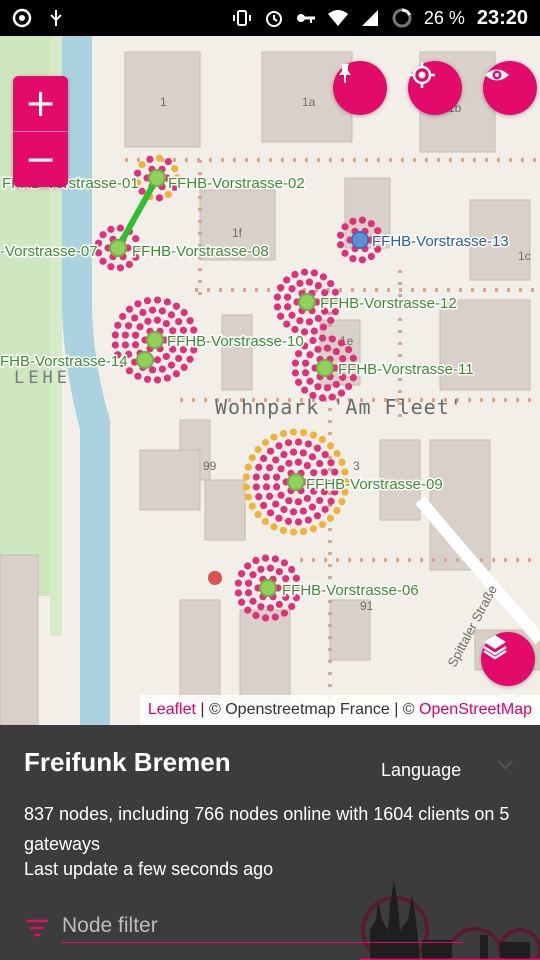 The image size is (540, 960). Describe the element at coordinates (201, 252) in the screenshot. I see `node-label: FFHB-Vorstrasse-08` at that location.